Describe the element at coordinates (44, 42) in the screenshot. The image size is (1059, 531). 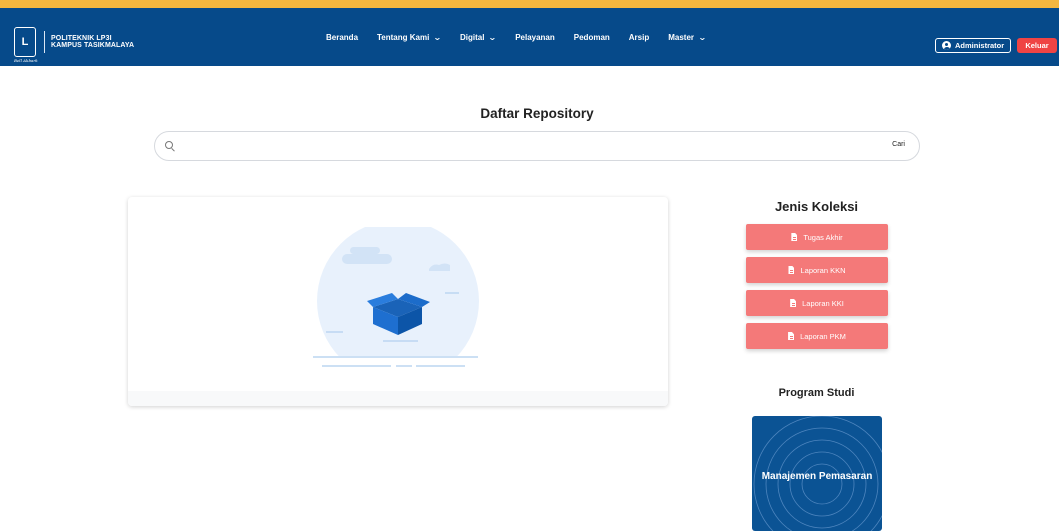
I see `brand-divider` at that location.